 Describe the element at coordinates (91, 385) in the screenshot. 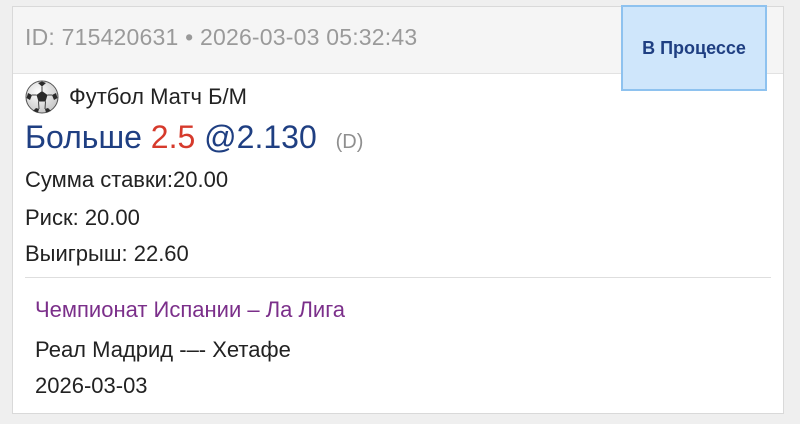

I see `match-date: 2026-03-03` at that location.